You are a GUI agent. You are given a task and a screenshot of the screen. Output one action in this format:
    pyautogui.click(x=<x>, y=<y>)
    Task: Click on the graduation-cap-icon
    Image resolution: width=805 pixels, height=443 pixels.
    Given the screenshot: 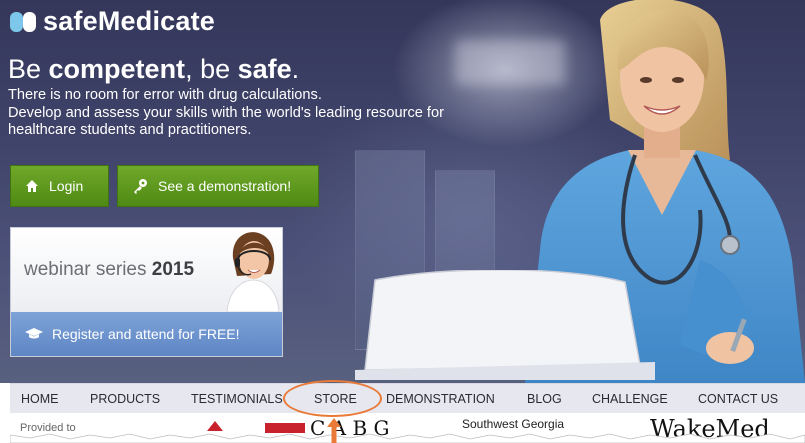 What is the action you would take?
    pyautogui.click(x=34, y=333)
    